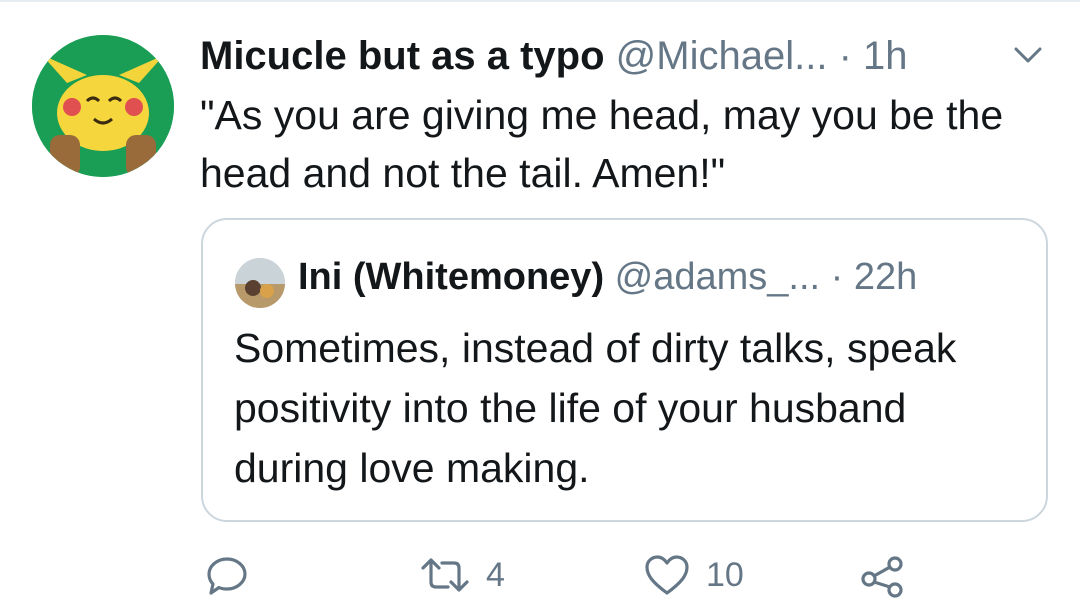 The height and width of the screenshot is (614, 1080). I want to click on share-button, so click(883, 575).